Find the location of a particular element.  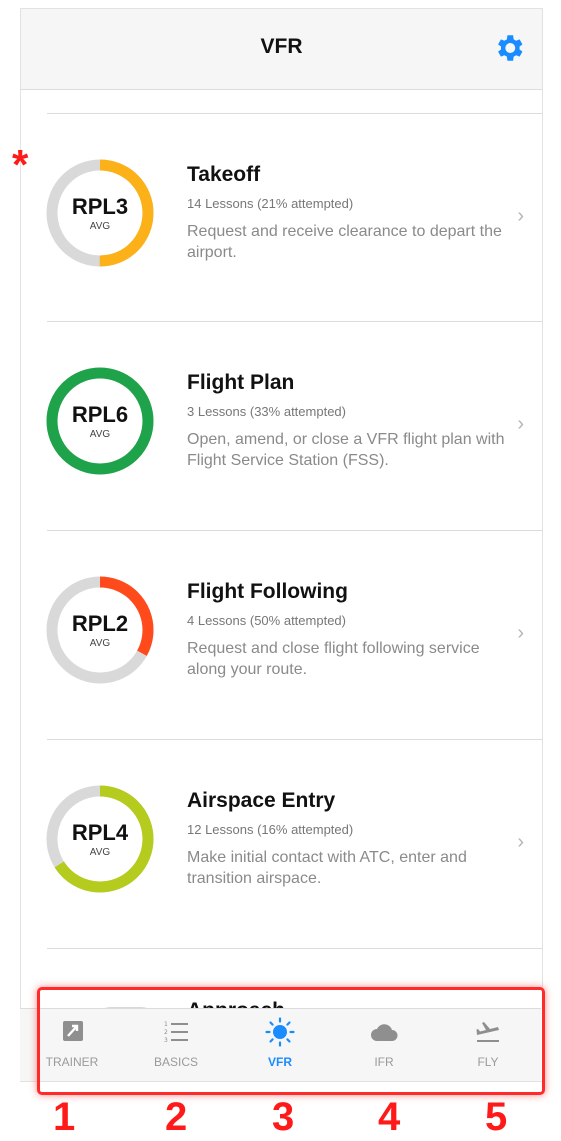

gear-icon is located at coordinates (509, 48).